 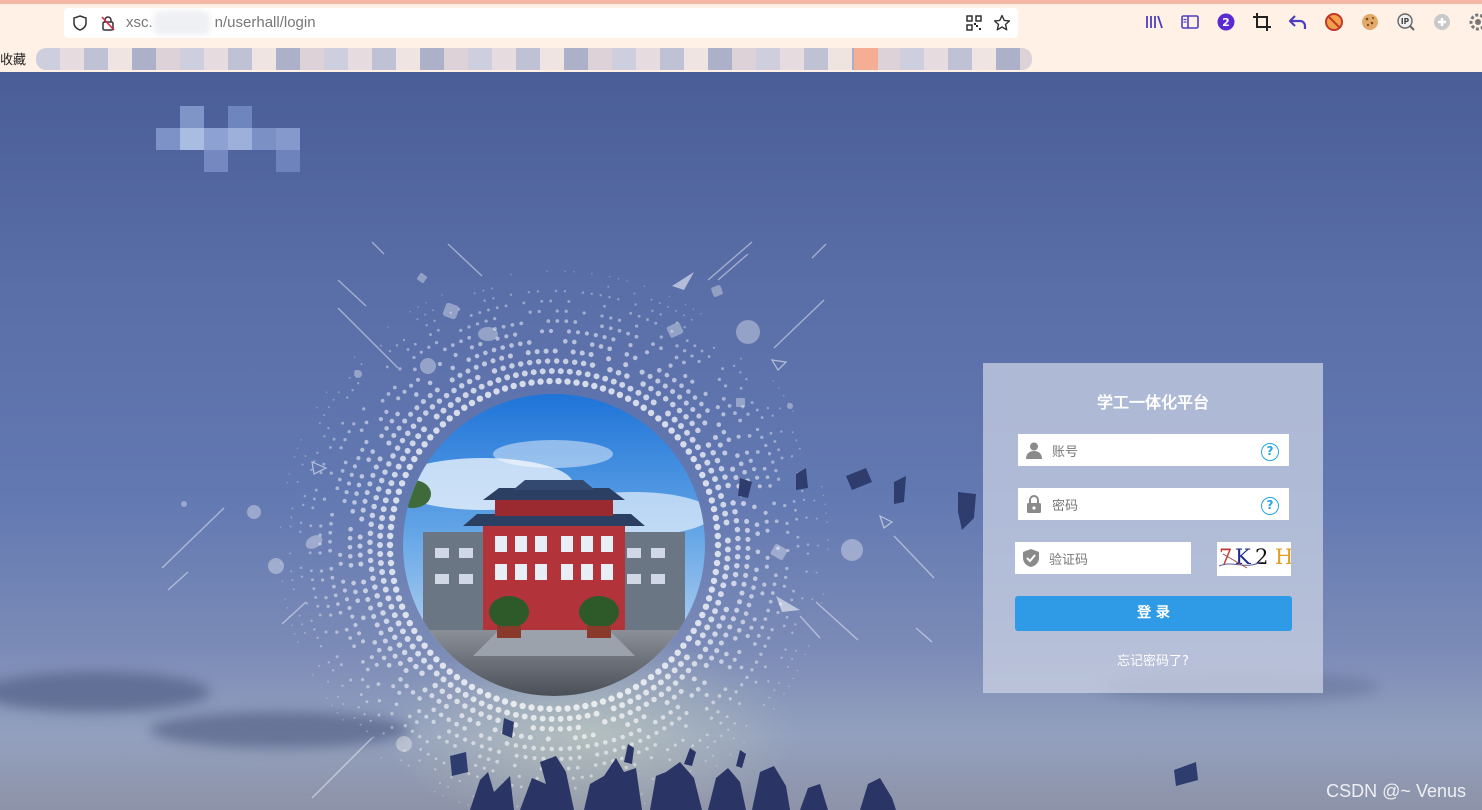 I want to click on undo-back-icon, so click(x=1298, y=22).